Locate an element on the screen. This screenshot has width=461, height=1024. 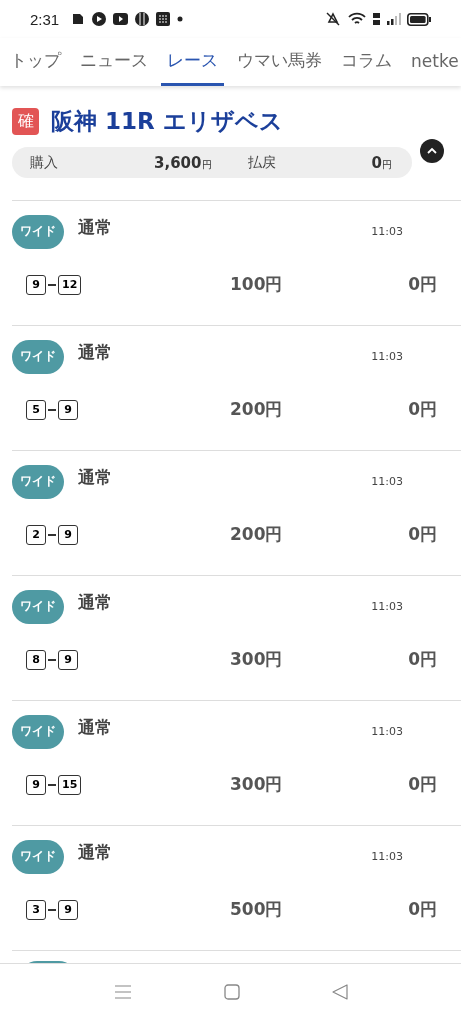
stake-amount: 100円 is located at coordinates (257, 284).